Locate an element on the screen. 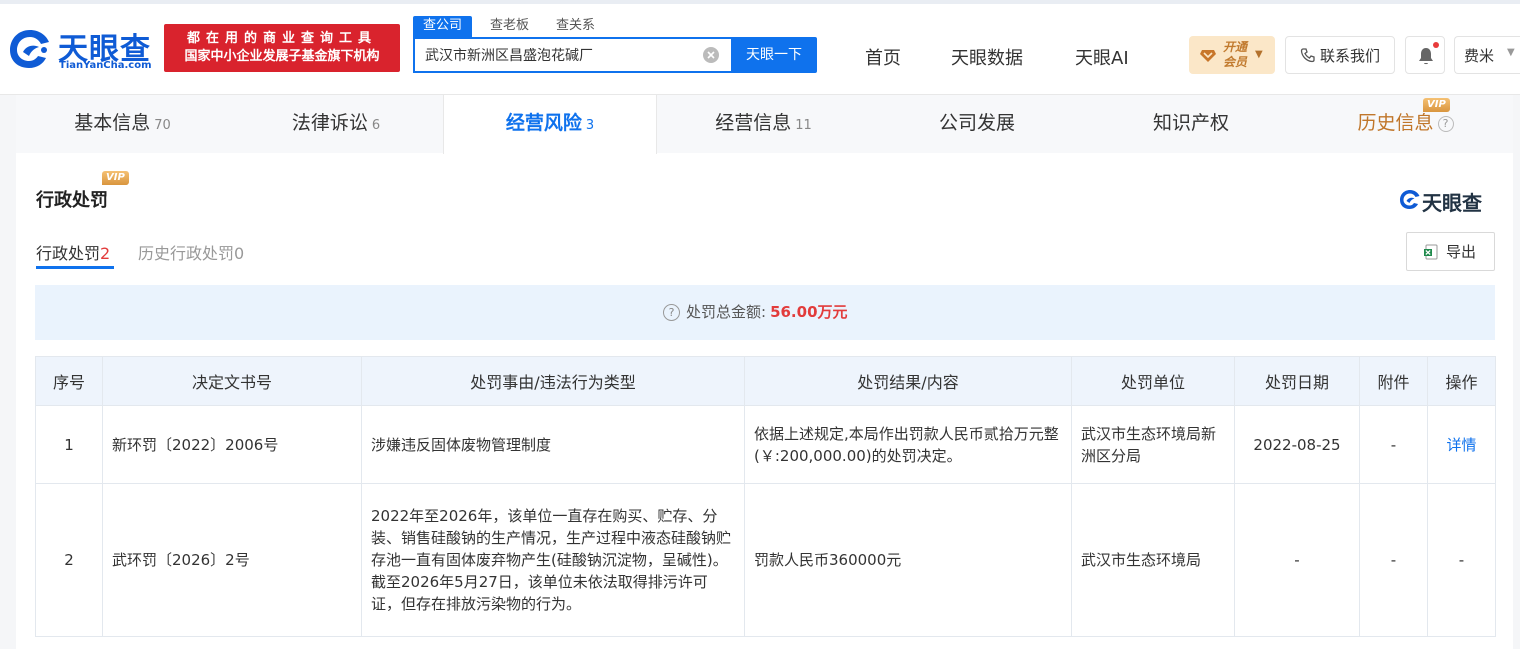 The height and width of the screenshot is (649, 1520). tab-label: 经营信息 is located at coordinates (753, 123).